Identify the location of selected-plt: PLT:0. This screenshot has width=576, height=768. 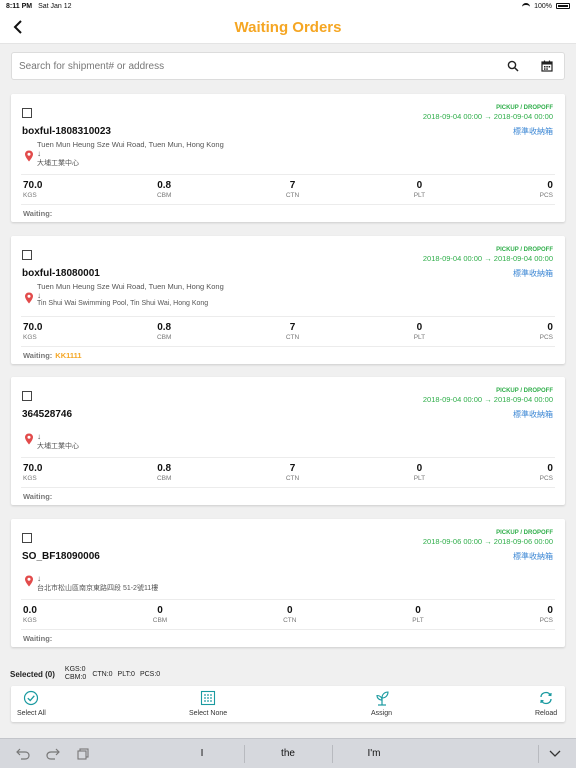
(126, 674).